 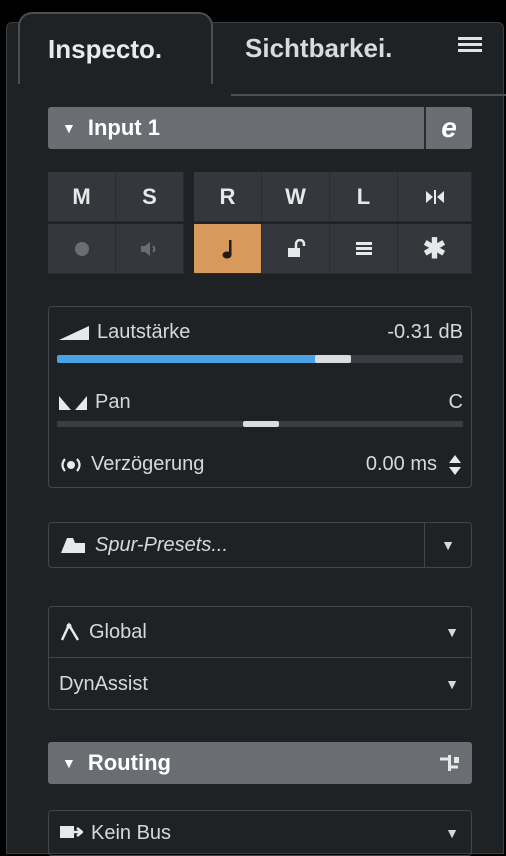 I want to click on pan-icon, so click(x=73, y=402).